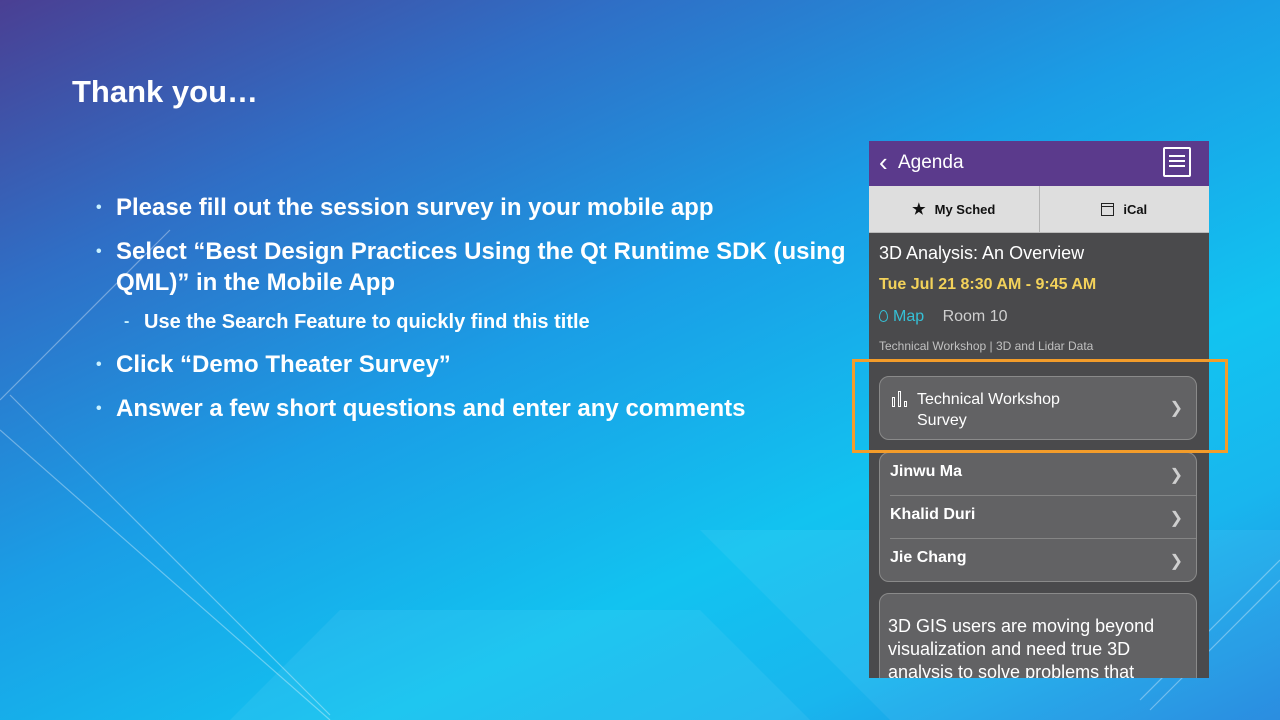 This screenshot has height=720, width=1280. Describe the element at coordinates (1108, 209) in the screenshot. I see `calendar-icon` at that location.